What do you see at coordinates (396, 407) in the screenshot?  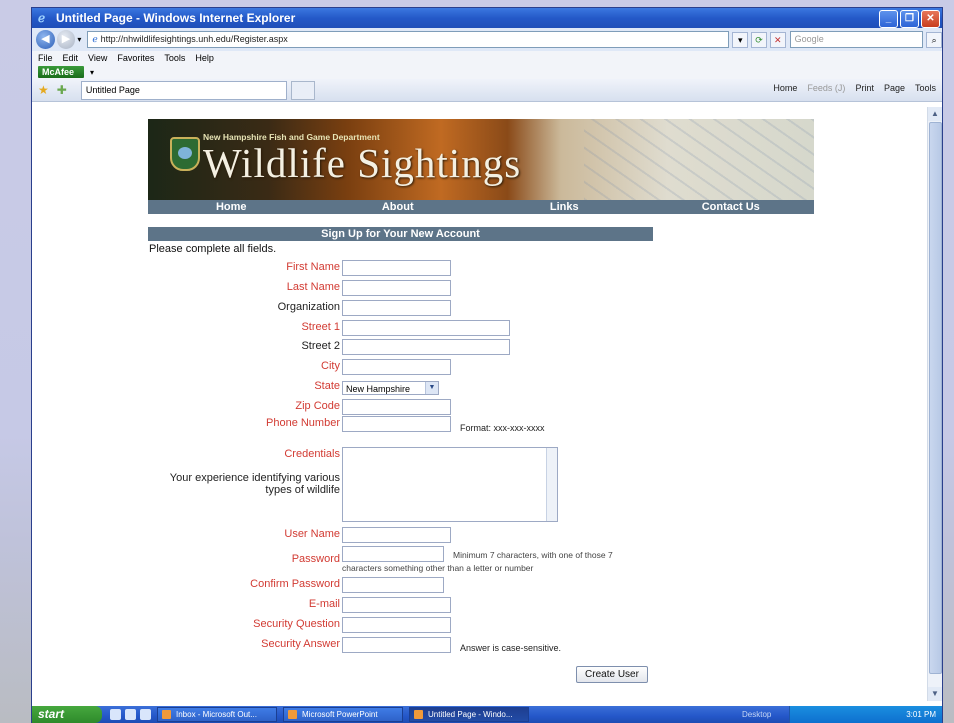 I see `zip-field` at bounding box center [396, 407].